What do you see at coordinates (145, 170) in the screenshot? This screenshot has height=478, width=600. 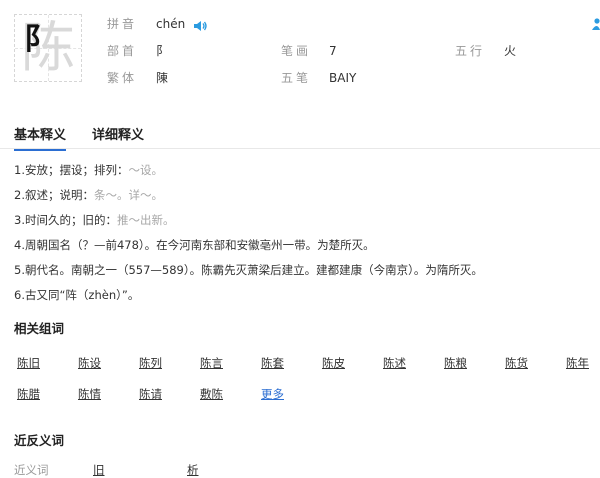 I see `definition-example: ～设。` at bounding box center [145, 170].